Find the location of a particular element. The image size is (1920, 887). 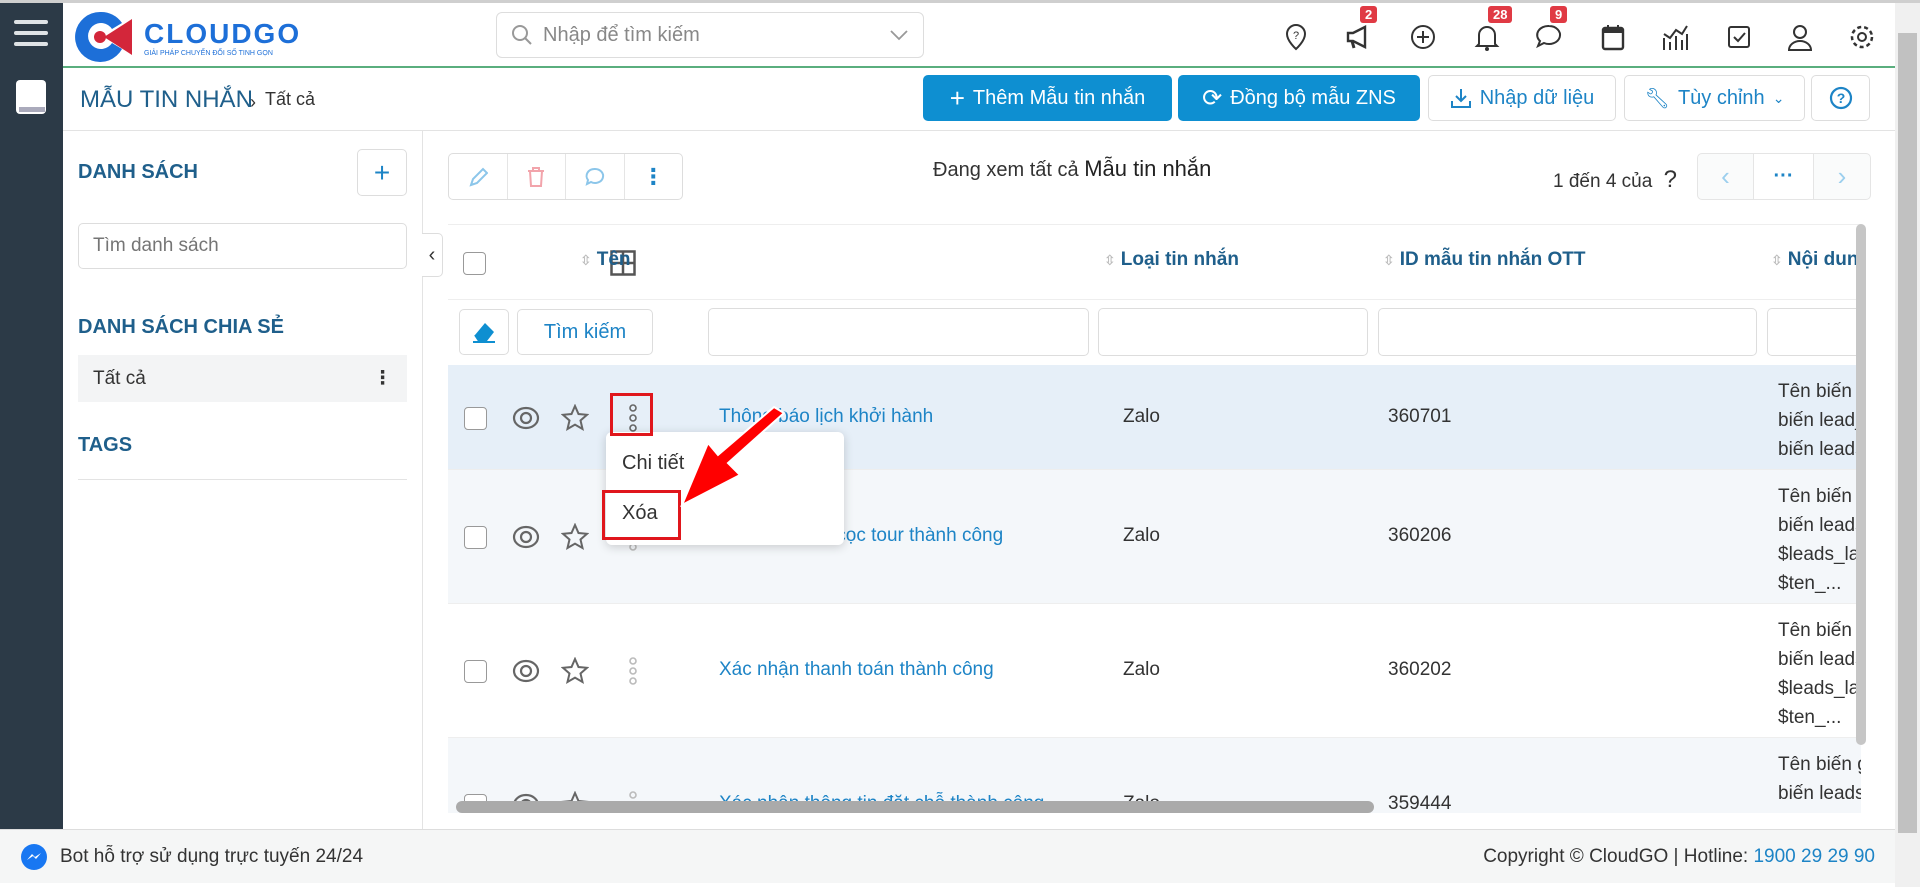

list-item-label: Tất cả is located at coordinates (119, 378).